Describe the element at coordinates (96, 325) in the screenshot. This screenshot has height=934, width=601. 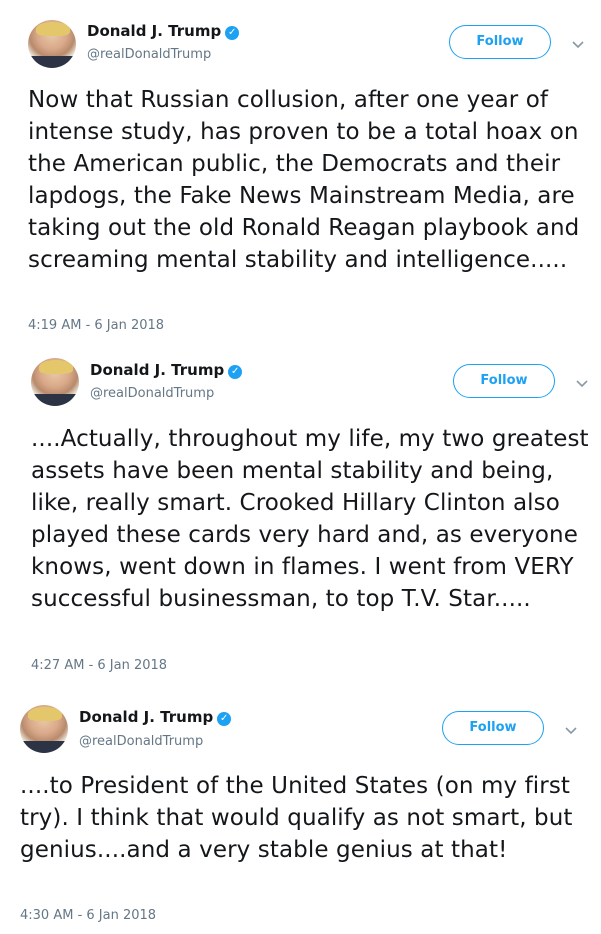
I see `tweet-timestamp: 4:19 AM - 6 Jan 2018` at that location.